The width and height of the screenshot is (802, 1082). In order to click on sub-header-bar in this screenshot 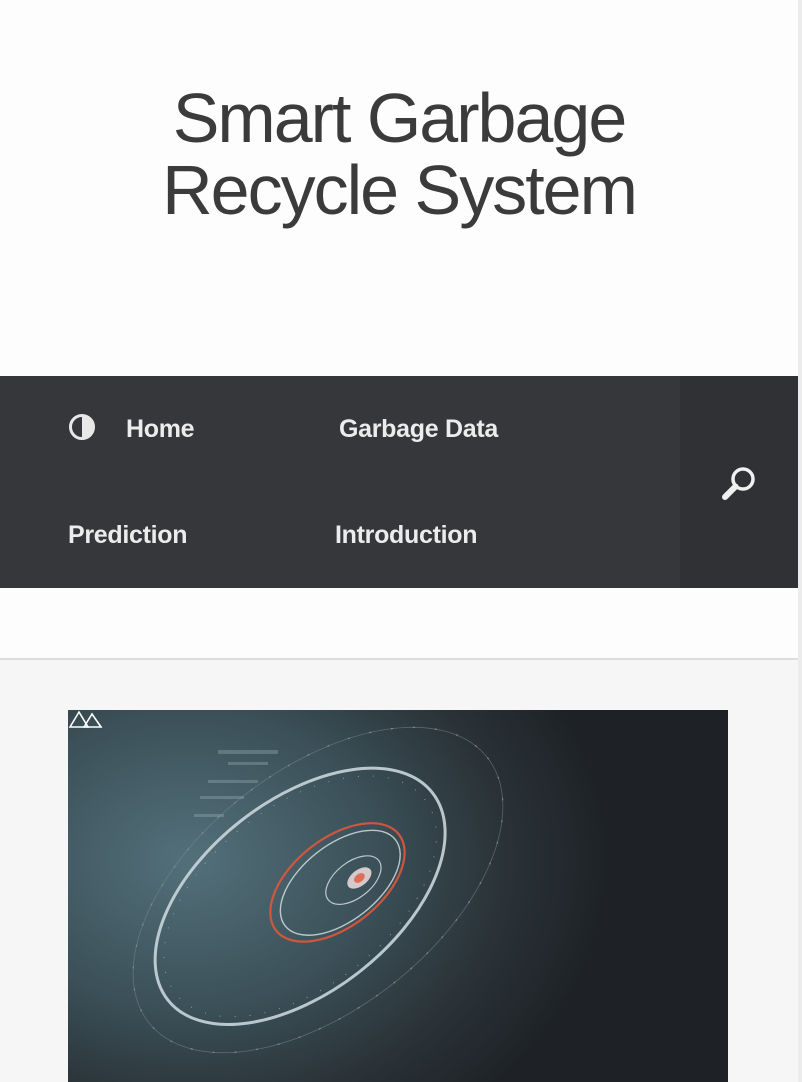, I will do `click(399, 624)`.